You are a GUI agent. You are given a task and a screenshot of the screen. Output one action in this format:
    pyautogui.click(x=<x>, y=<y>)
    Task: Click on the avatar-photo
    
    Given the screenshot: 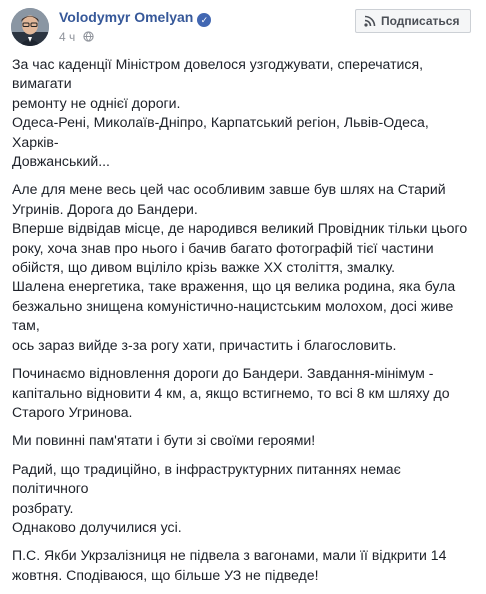 What is the action you would take?
    pyautogui.click(x=30, y=27)
    